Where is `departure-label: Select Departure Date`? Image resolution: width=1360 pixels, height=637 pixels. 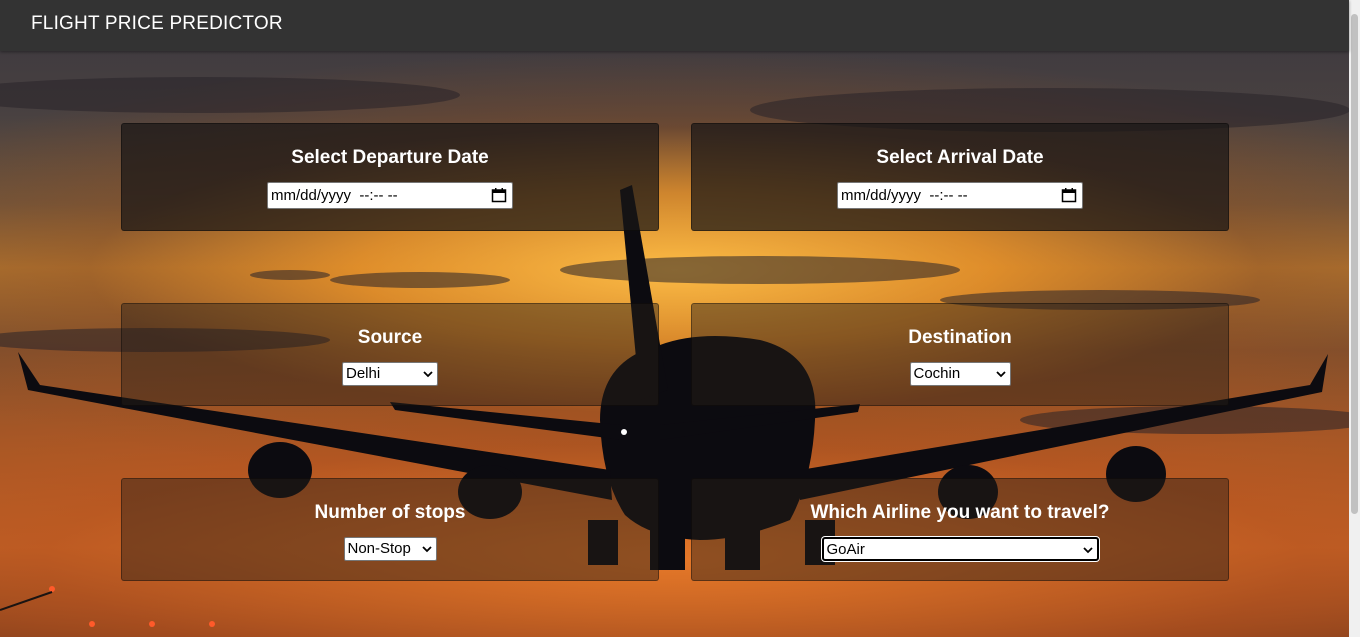 departure-label: Select Departure Date is located at coordinates (390, 157).